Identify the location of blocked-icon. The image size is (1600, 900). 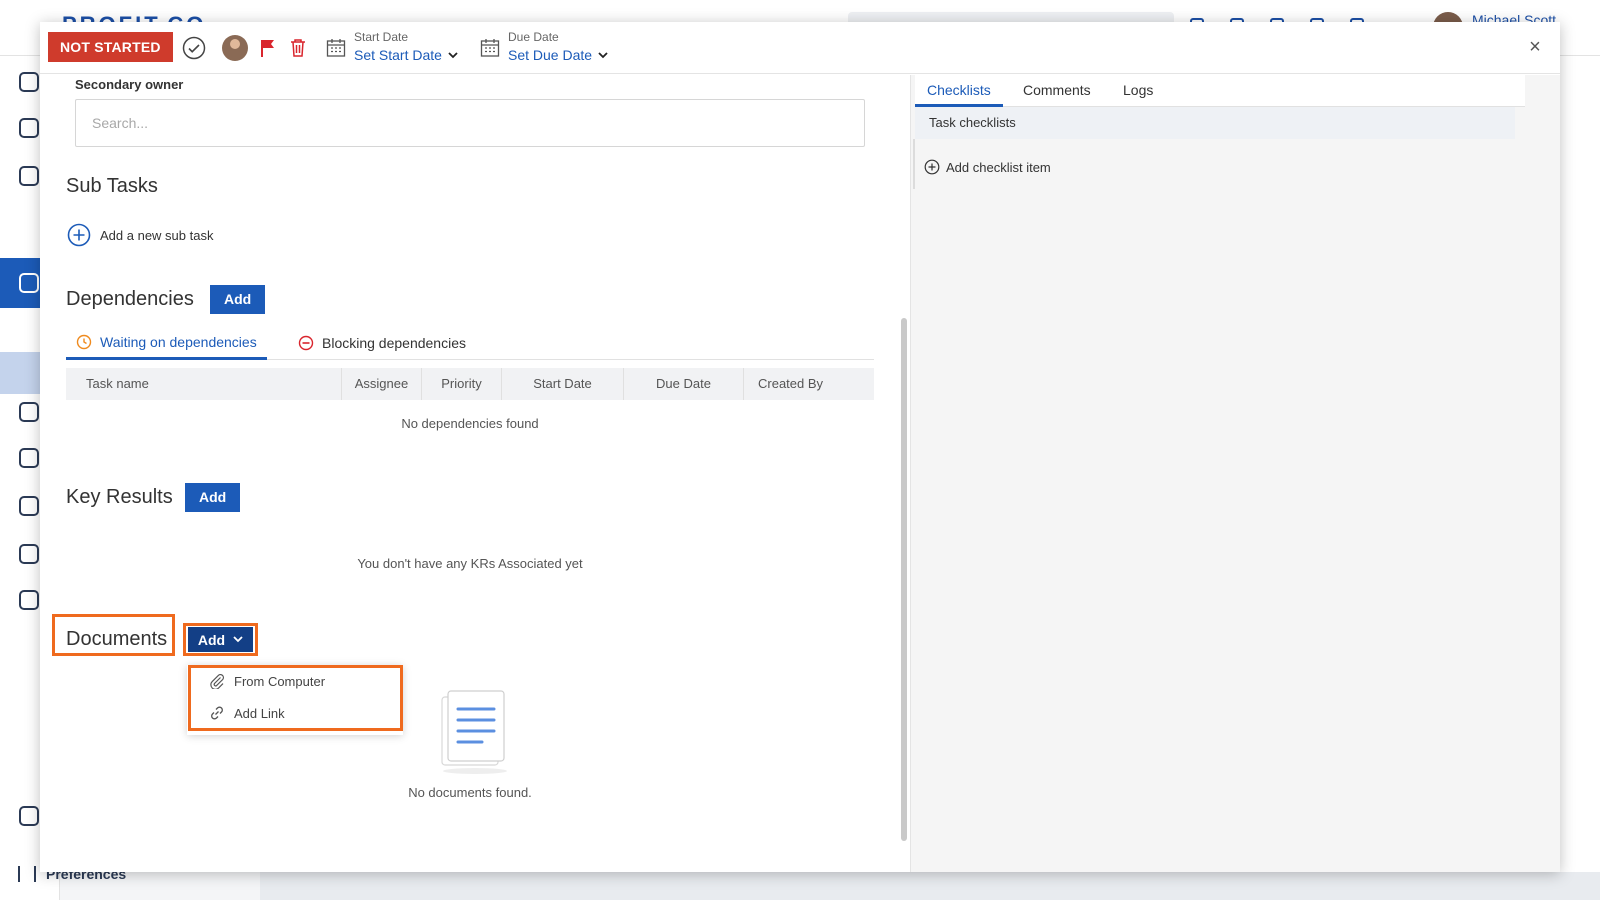
(306, 343).